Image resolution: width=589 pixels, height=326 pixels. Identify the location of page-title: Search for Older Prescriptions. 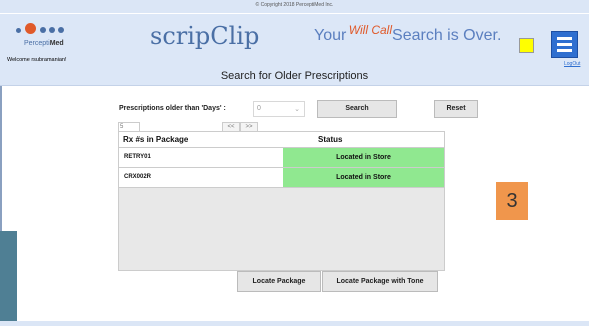
(294, 76).